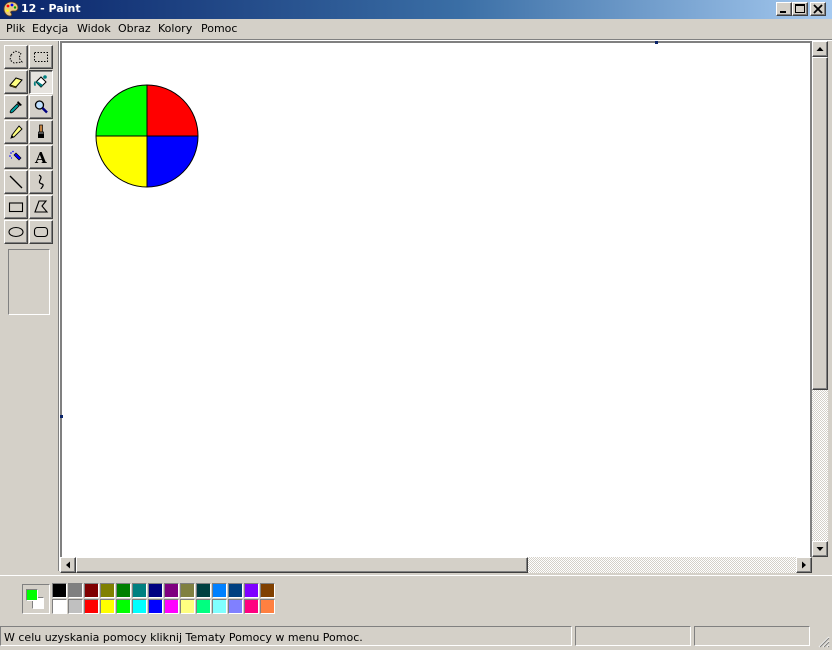 Image resolution: width=832 pixels, height=650 pixels. Describe the element at coordinates (15, 28) in the screenshot. I see `menu-file: Plik` at that location.